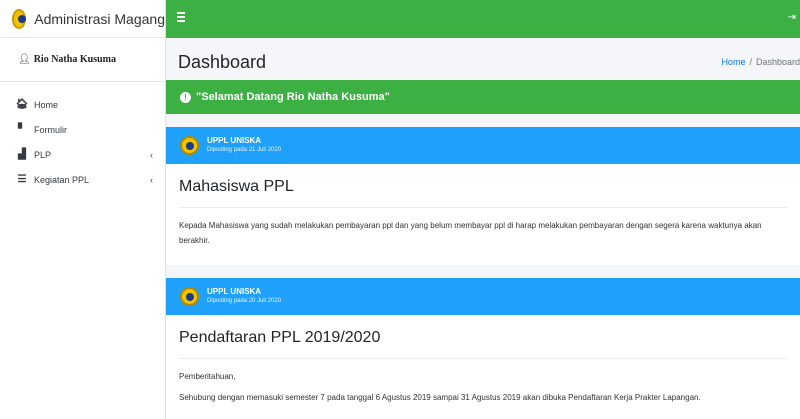 This screenshot has width=800, height=419. What do you see at coordinates (82, 129) in the screenshot?
I see `sidebar-item-formulir: ▘ Formulir` at bounding box center [82, 129].